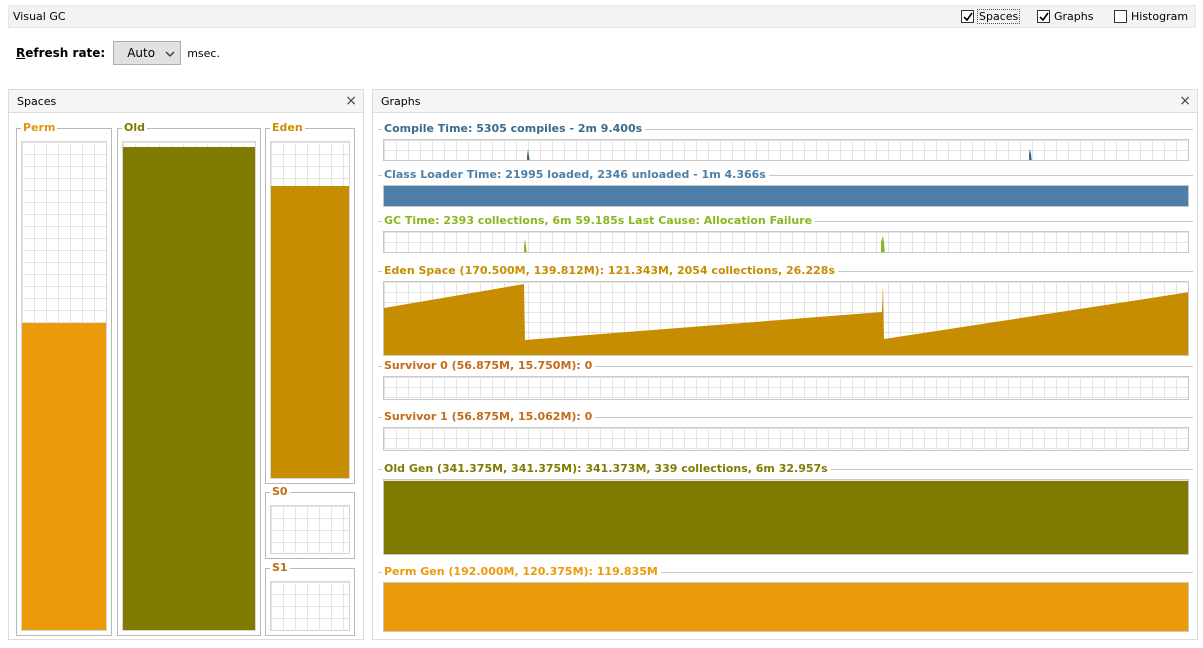 The width and height of the screenshot is (1203, 648). I want to click on empty-checkbox-icon, so click(1120, 16).